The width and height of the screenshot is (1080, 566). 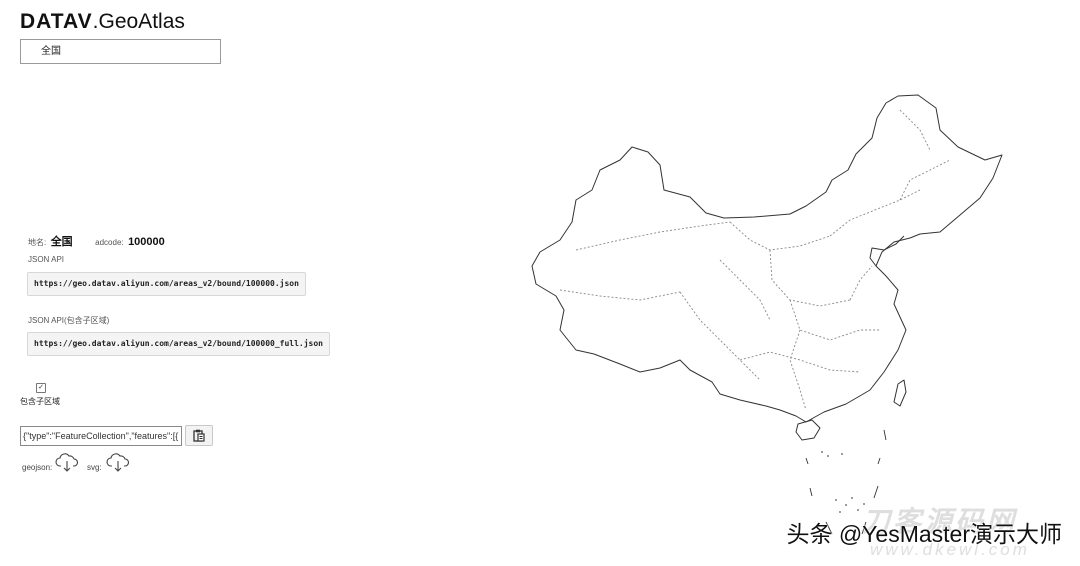 What do you see at coordinates (808, 430) in the screenshot?
I see `hainan-island` at bounding box center [808, 430].